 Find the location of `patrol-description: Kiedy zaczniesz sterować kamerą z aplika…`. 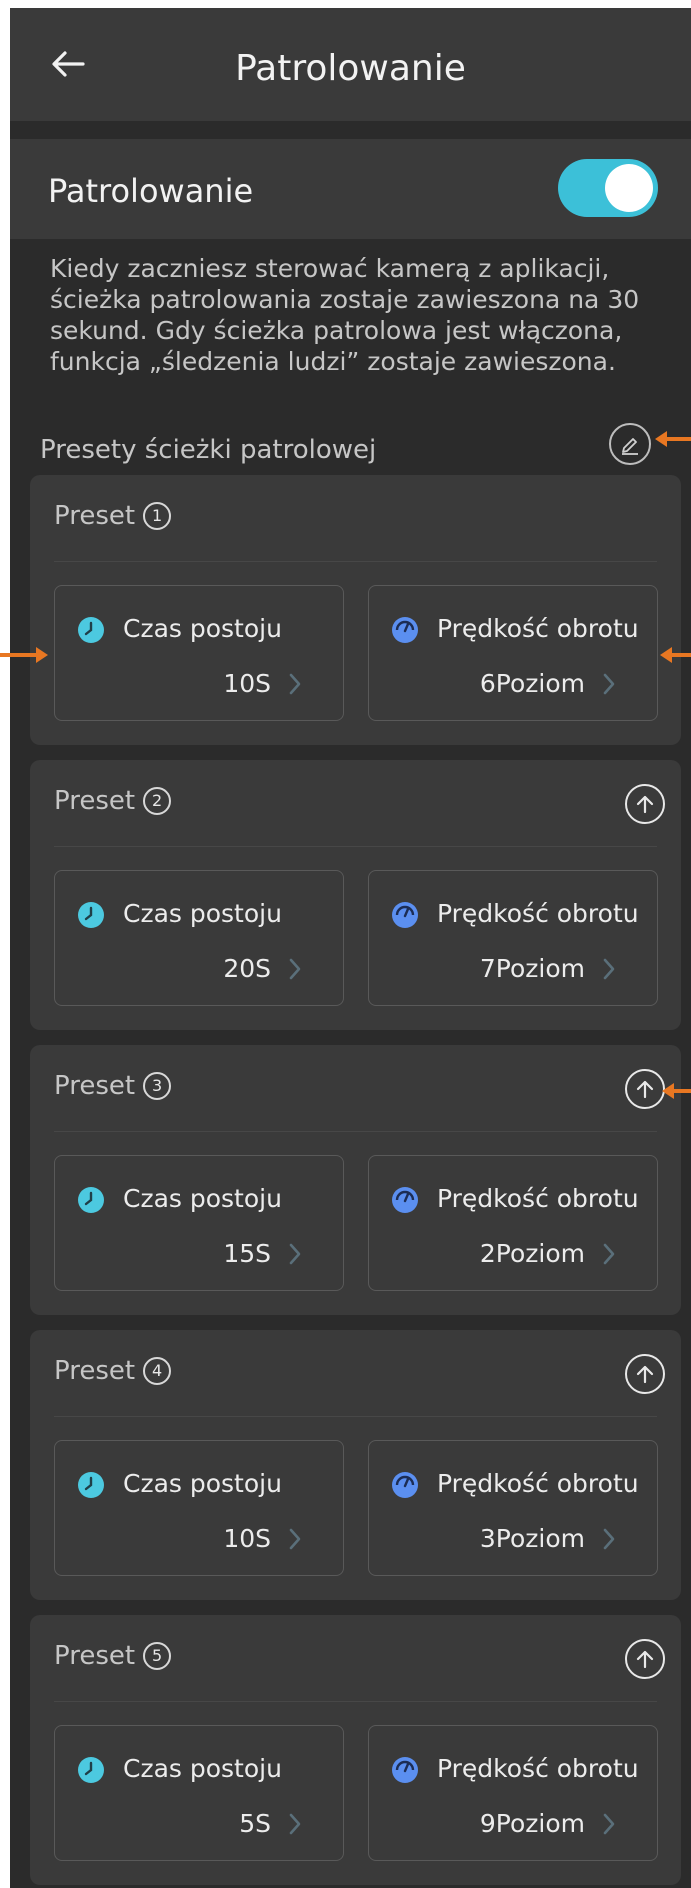

patrol-description: Kiedy zaczniesz sterować kamerą z aplika… is located at coordinates (345, 315).